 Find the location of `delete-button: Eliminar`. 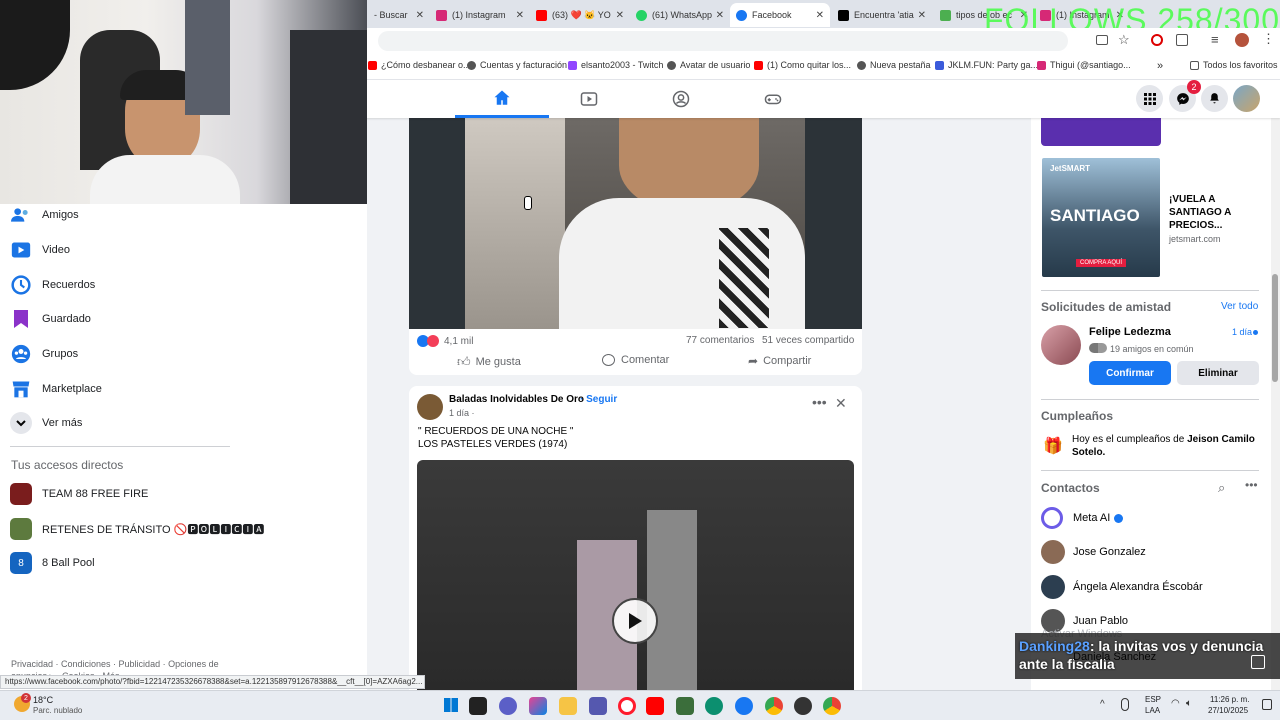

delete-button: Eliminar is located at coordinates (1218, 373).